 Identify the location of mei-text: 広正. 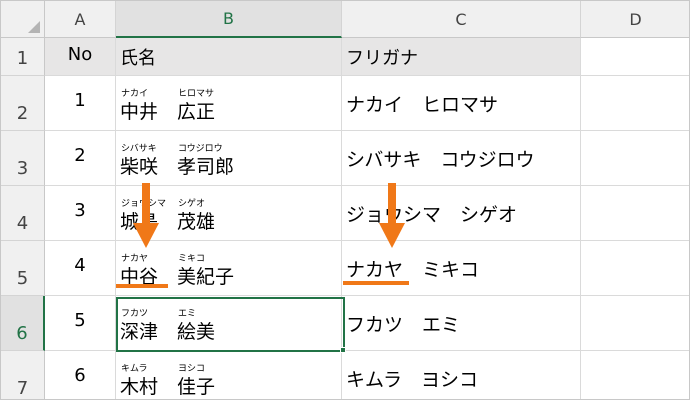
(196, 112).